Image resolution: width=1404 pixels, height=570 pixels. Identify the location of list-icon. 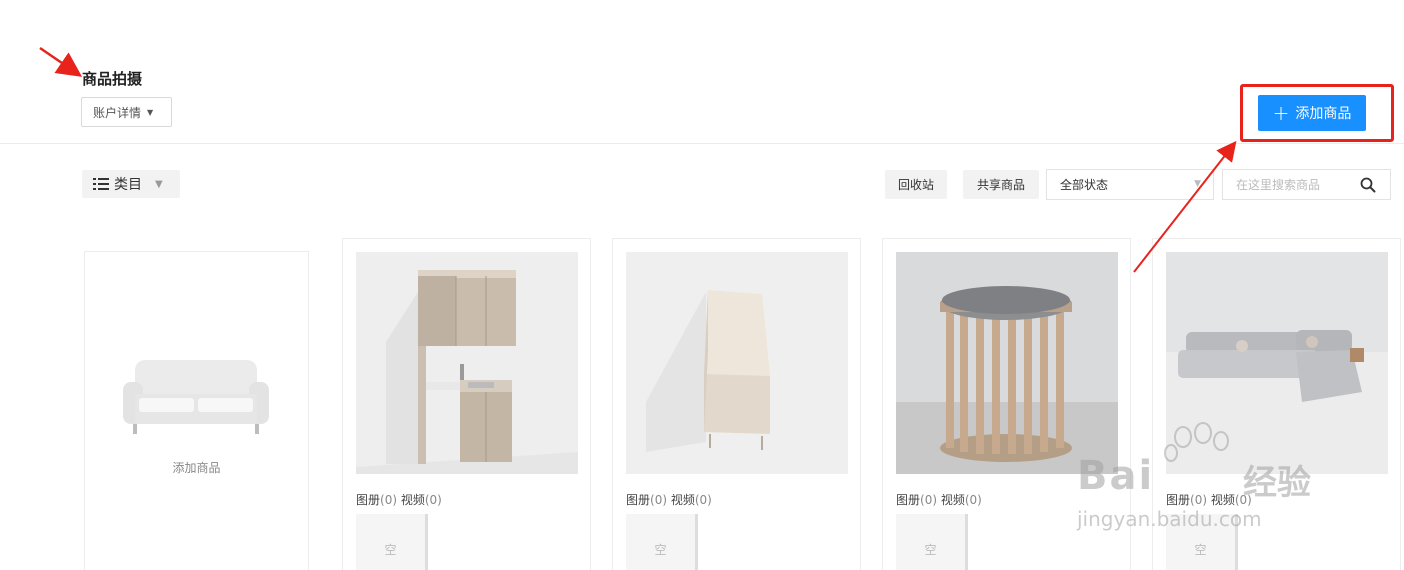
(101, 184).